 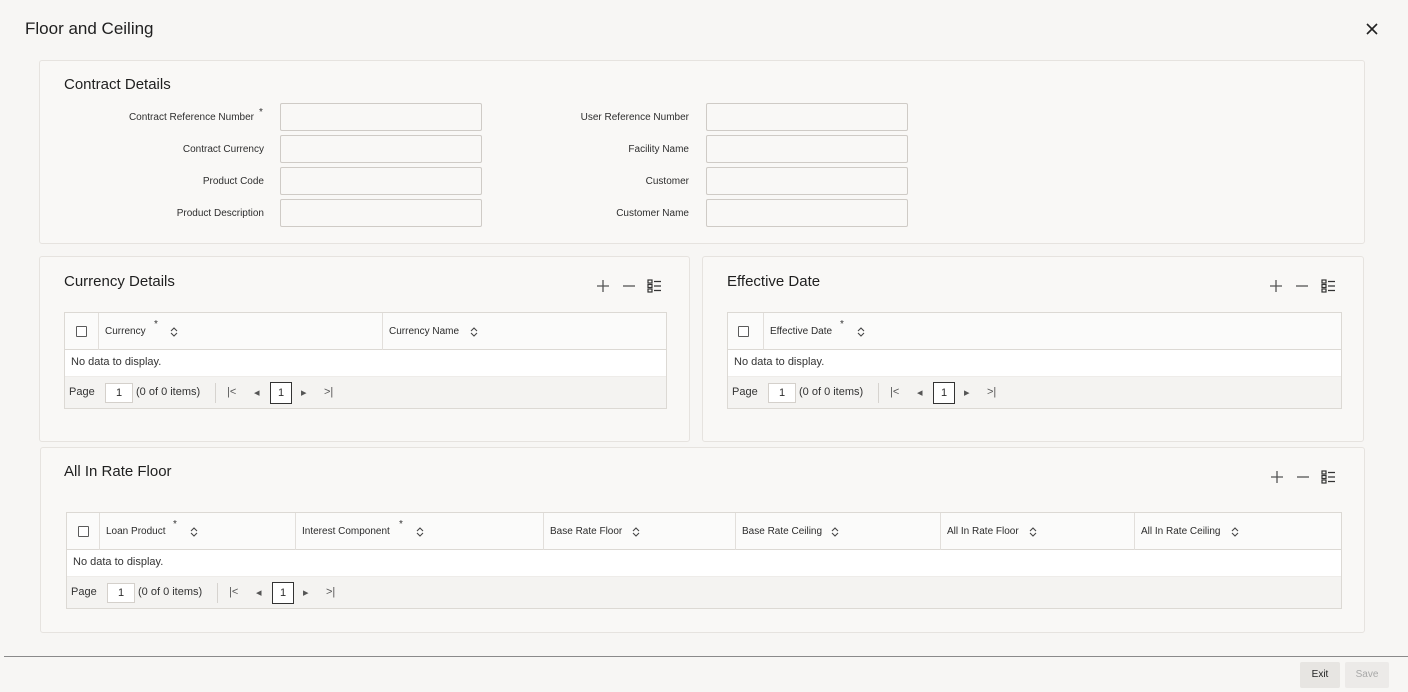 What do you see at coordinates (524, 331) in the screenshot?
I see `col-currency-name: Currency Name` at bounding box center [524, 331].